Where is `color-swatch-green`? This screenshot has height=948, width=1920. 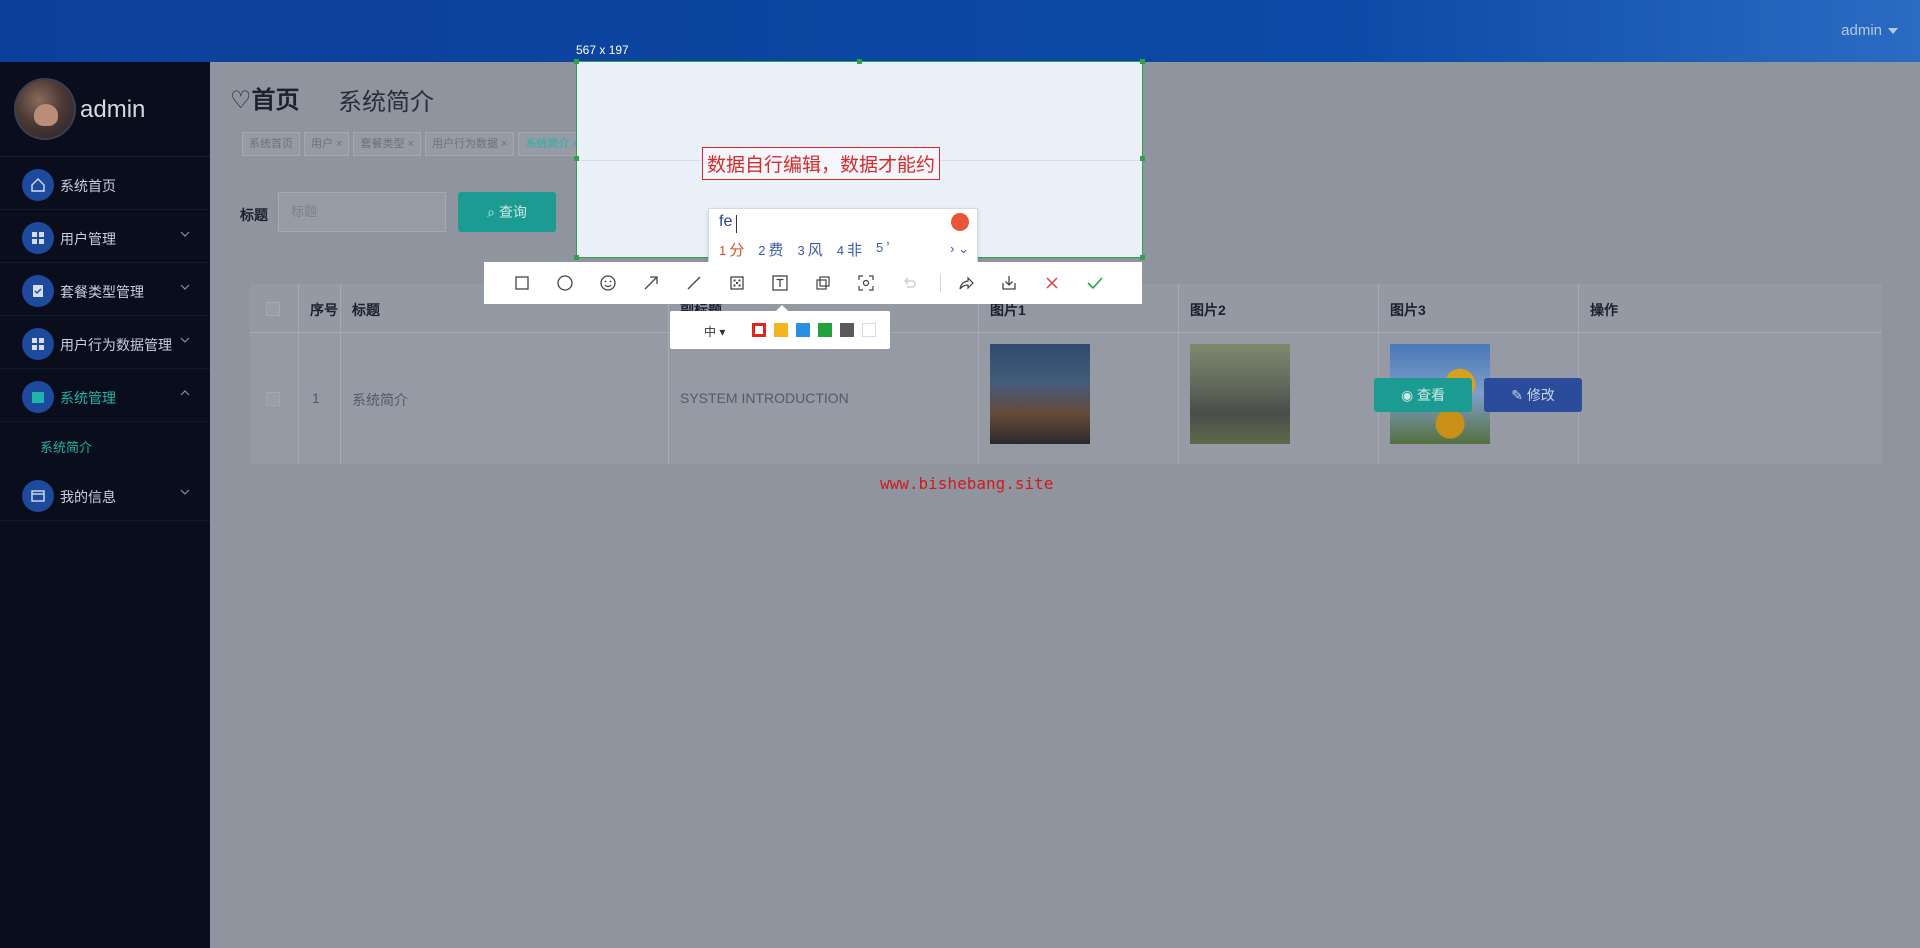 color-swatch-green is located at coordinates (825, 330).